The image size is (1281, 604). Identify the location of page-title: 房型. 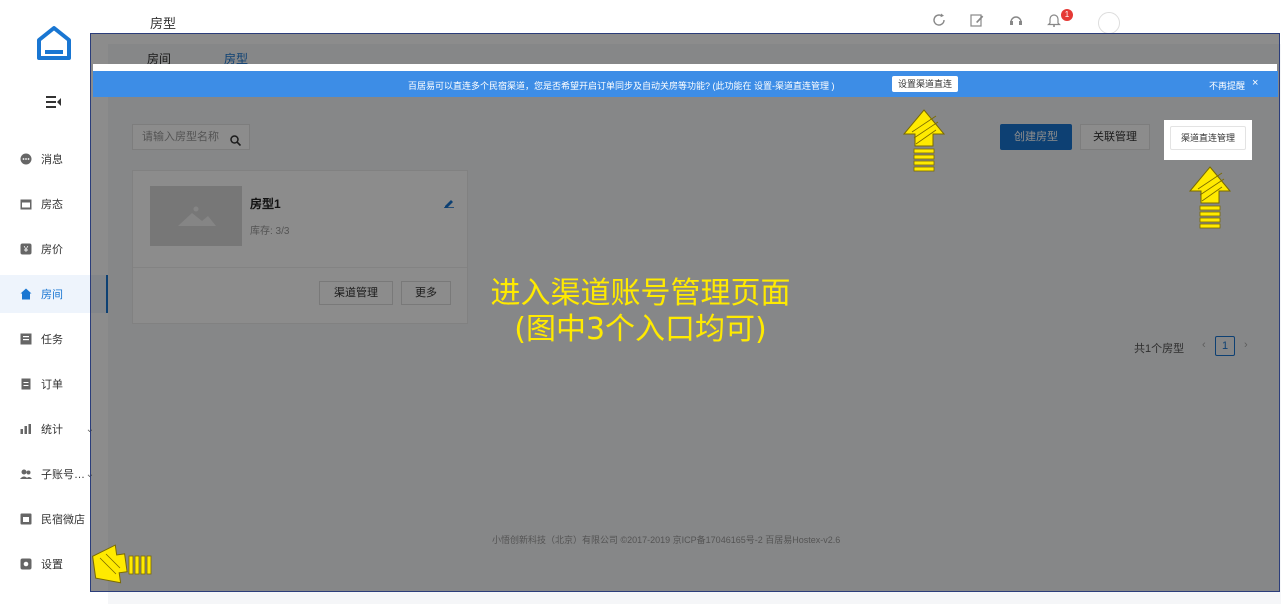
(163, 23).